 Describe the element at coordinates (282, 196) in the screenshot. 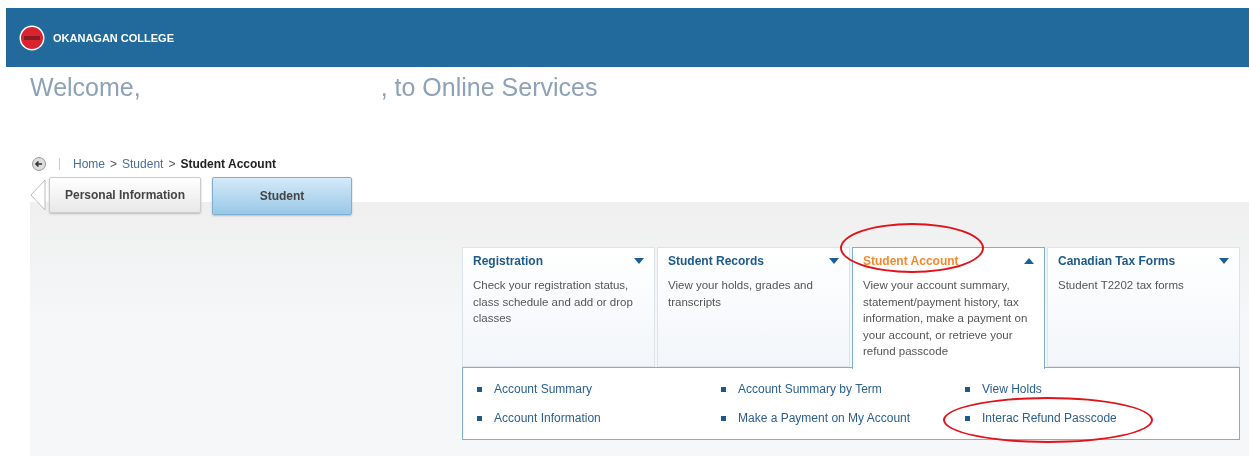

I see `tab: Student` at that location.